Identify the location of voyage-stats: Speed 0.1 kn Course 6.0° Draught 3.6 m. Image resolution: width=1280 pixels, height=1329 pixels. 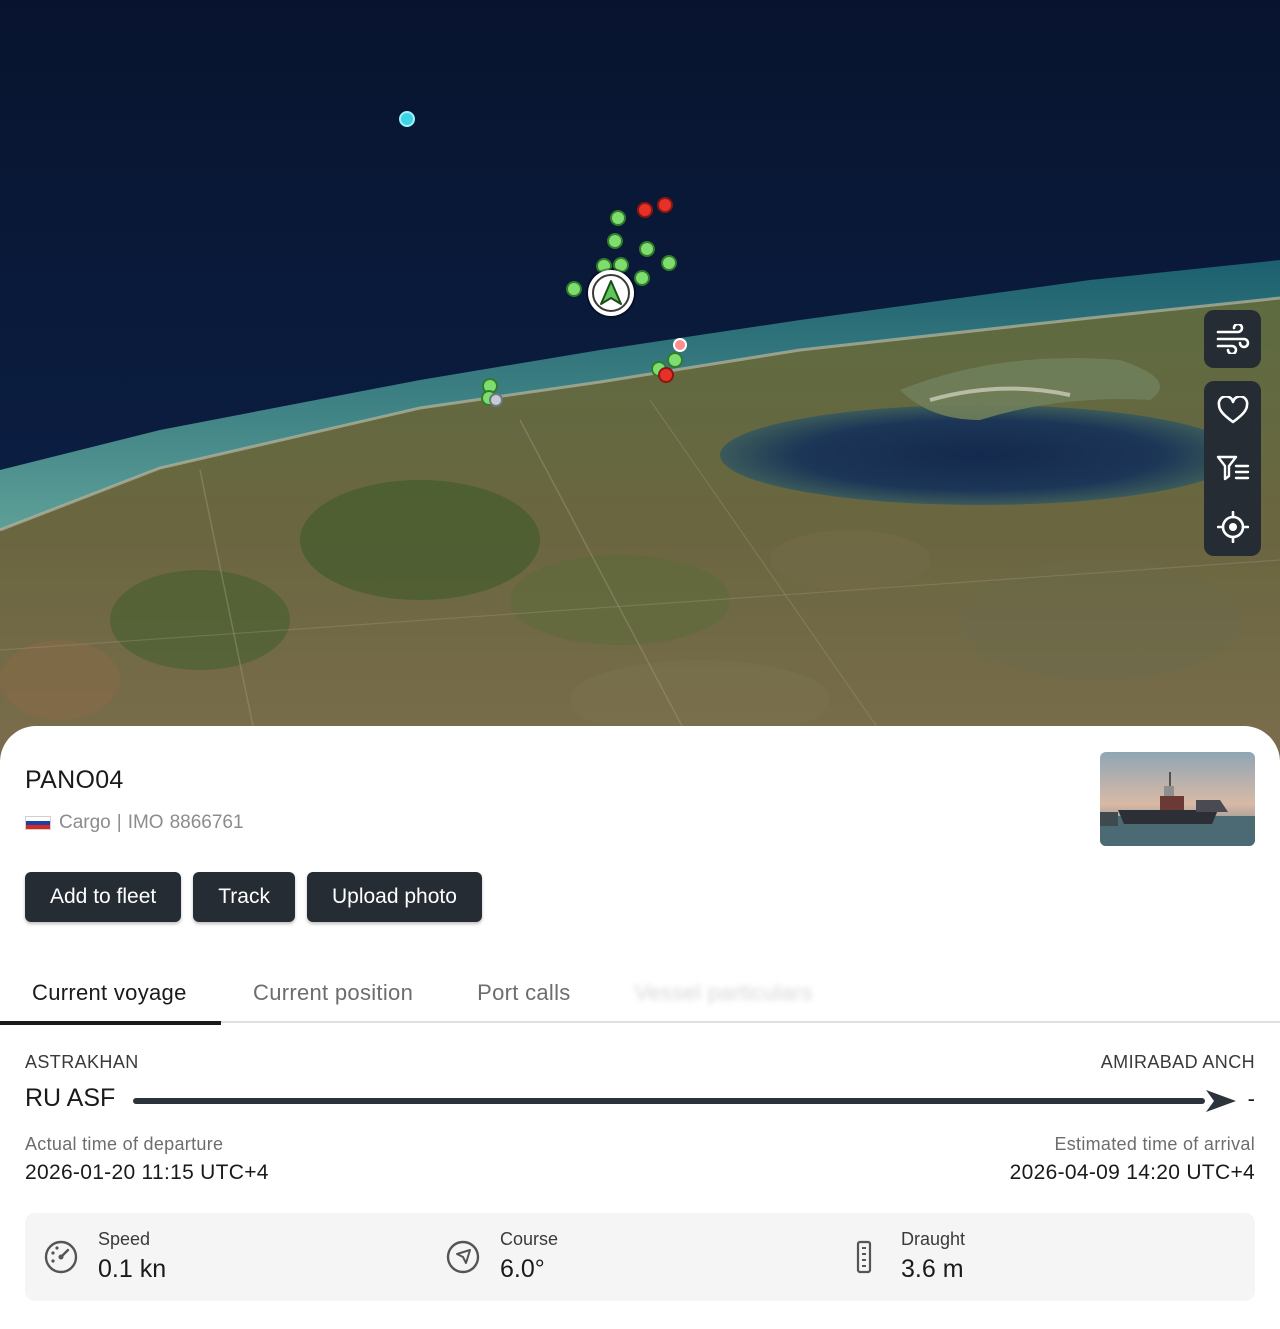
(640, 1257).